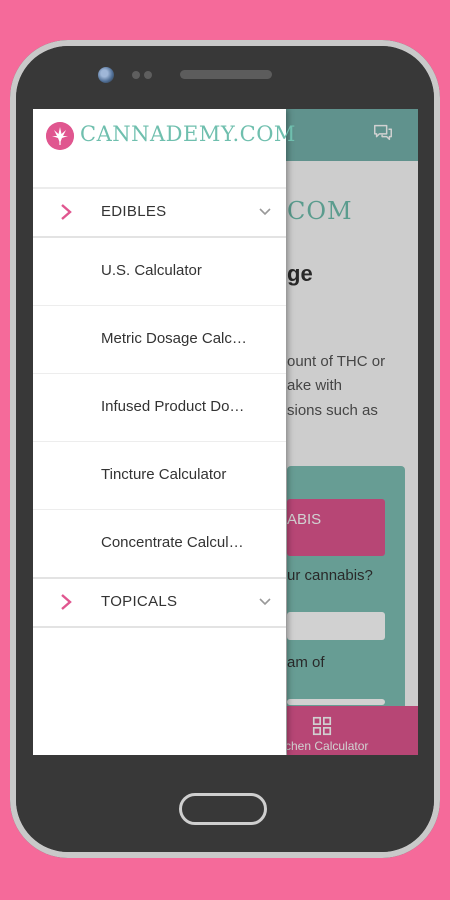  What do you see at coordinates (226, 74) in the screenshot?
I see `earpiece-speaker` at bounding box center [226, 74].